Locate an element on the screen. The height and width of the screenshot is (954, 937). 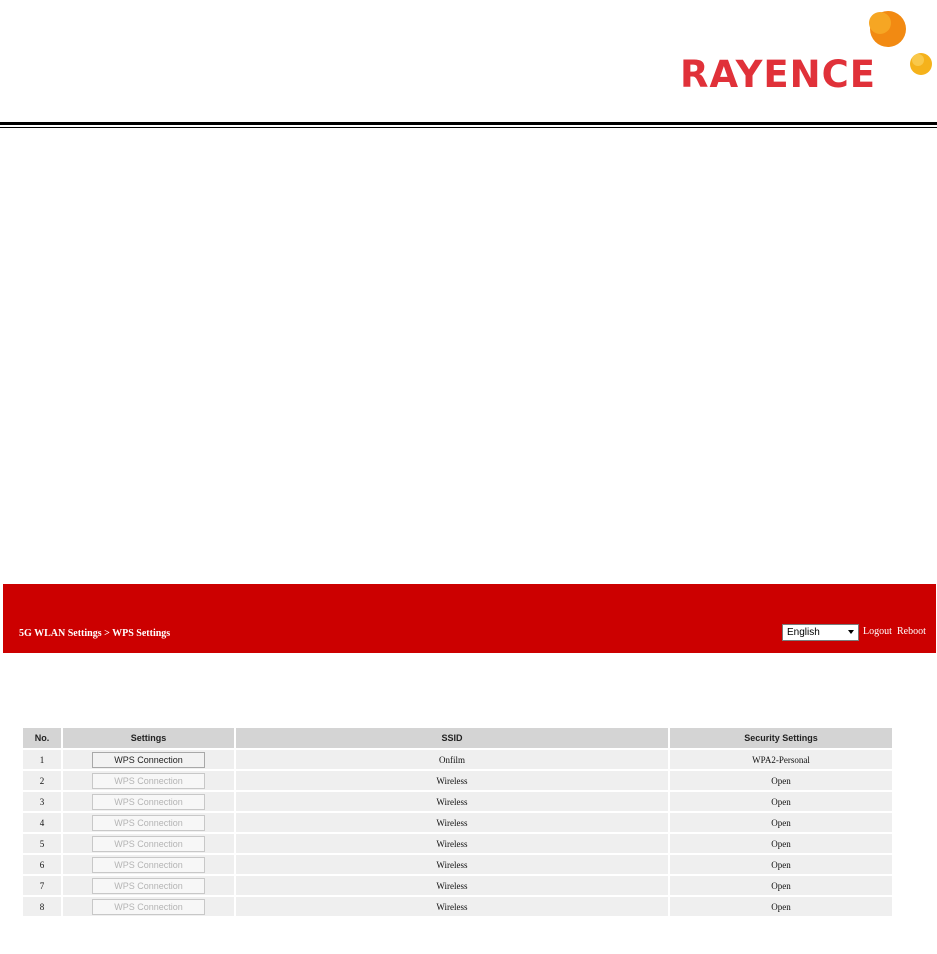
row-number: 6 is located at coordinates (42, 864).